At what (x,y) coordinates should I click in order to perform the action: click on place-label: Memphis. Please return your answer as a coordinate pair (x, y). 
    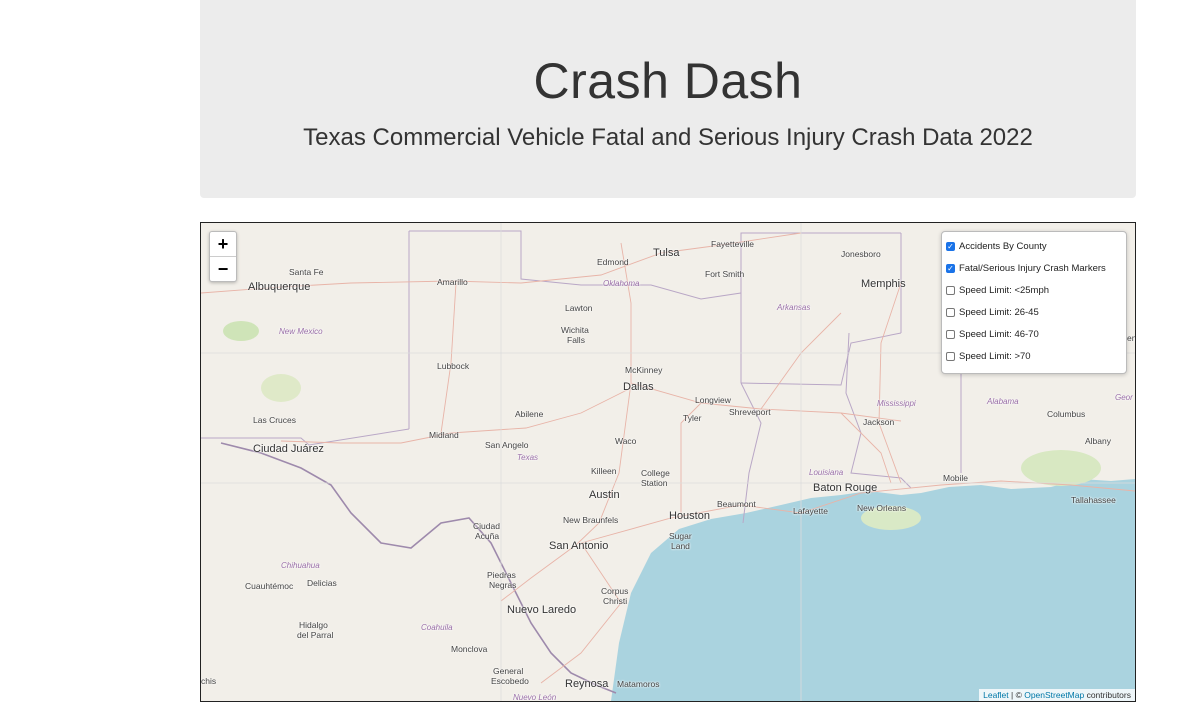
    Looking at the image, I should click on (883, 284).